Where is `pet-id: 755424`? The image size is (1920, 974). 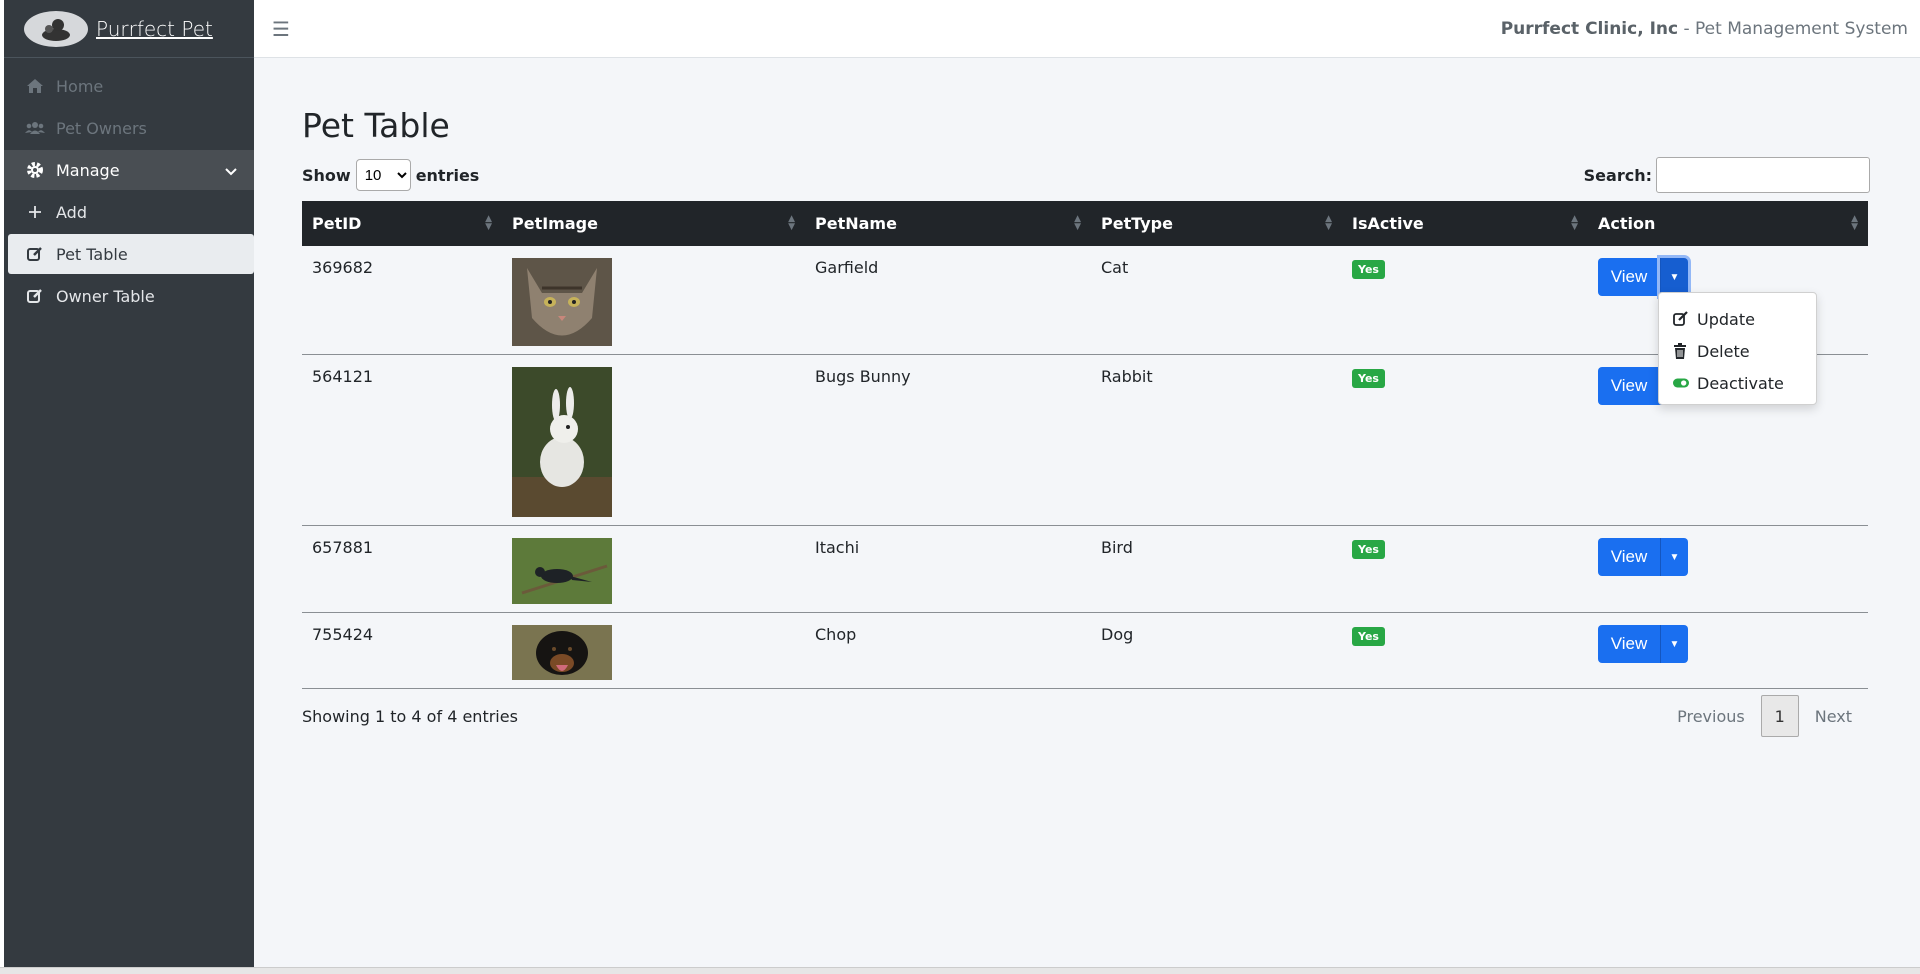
pet-id: 755424 is located at coordinates (402, 650).